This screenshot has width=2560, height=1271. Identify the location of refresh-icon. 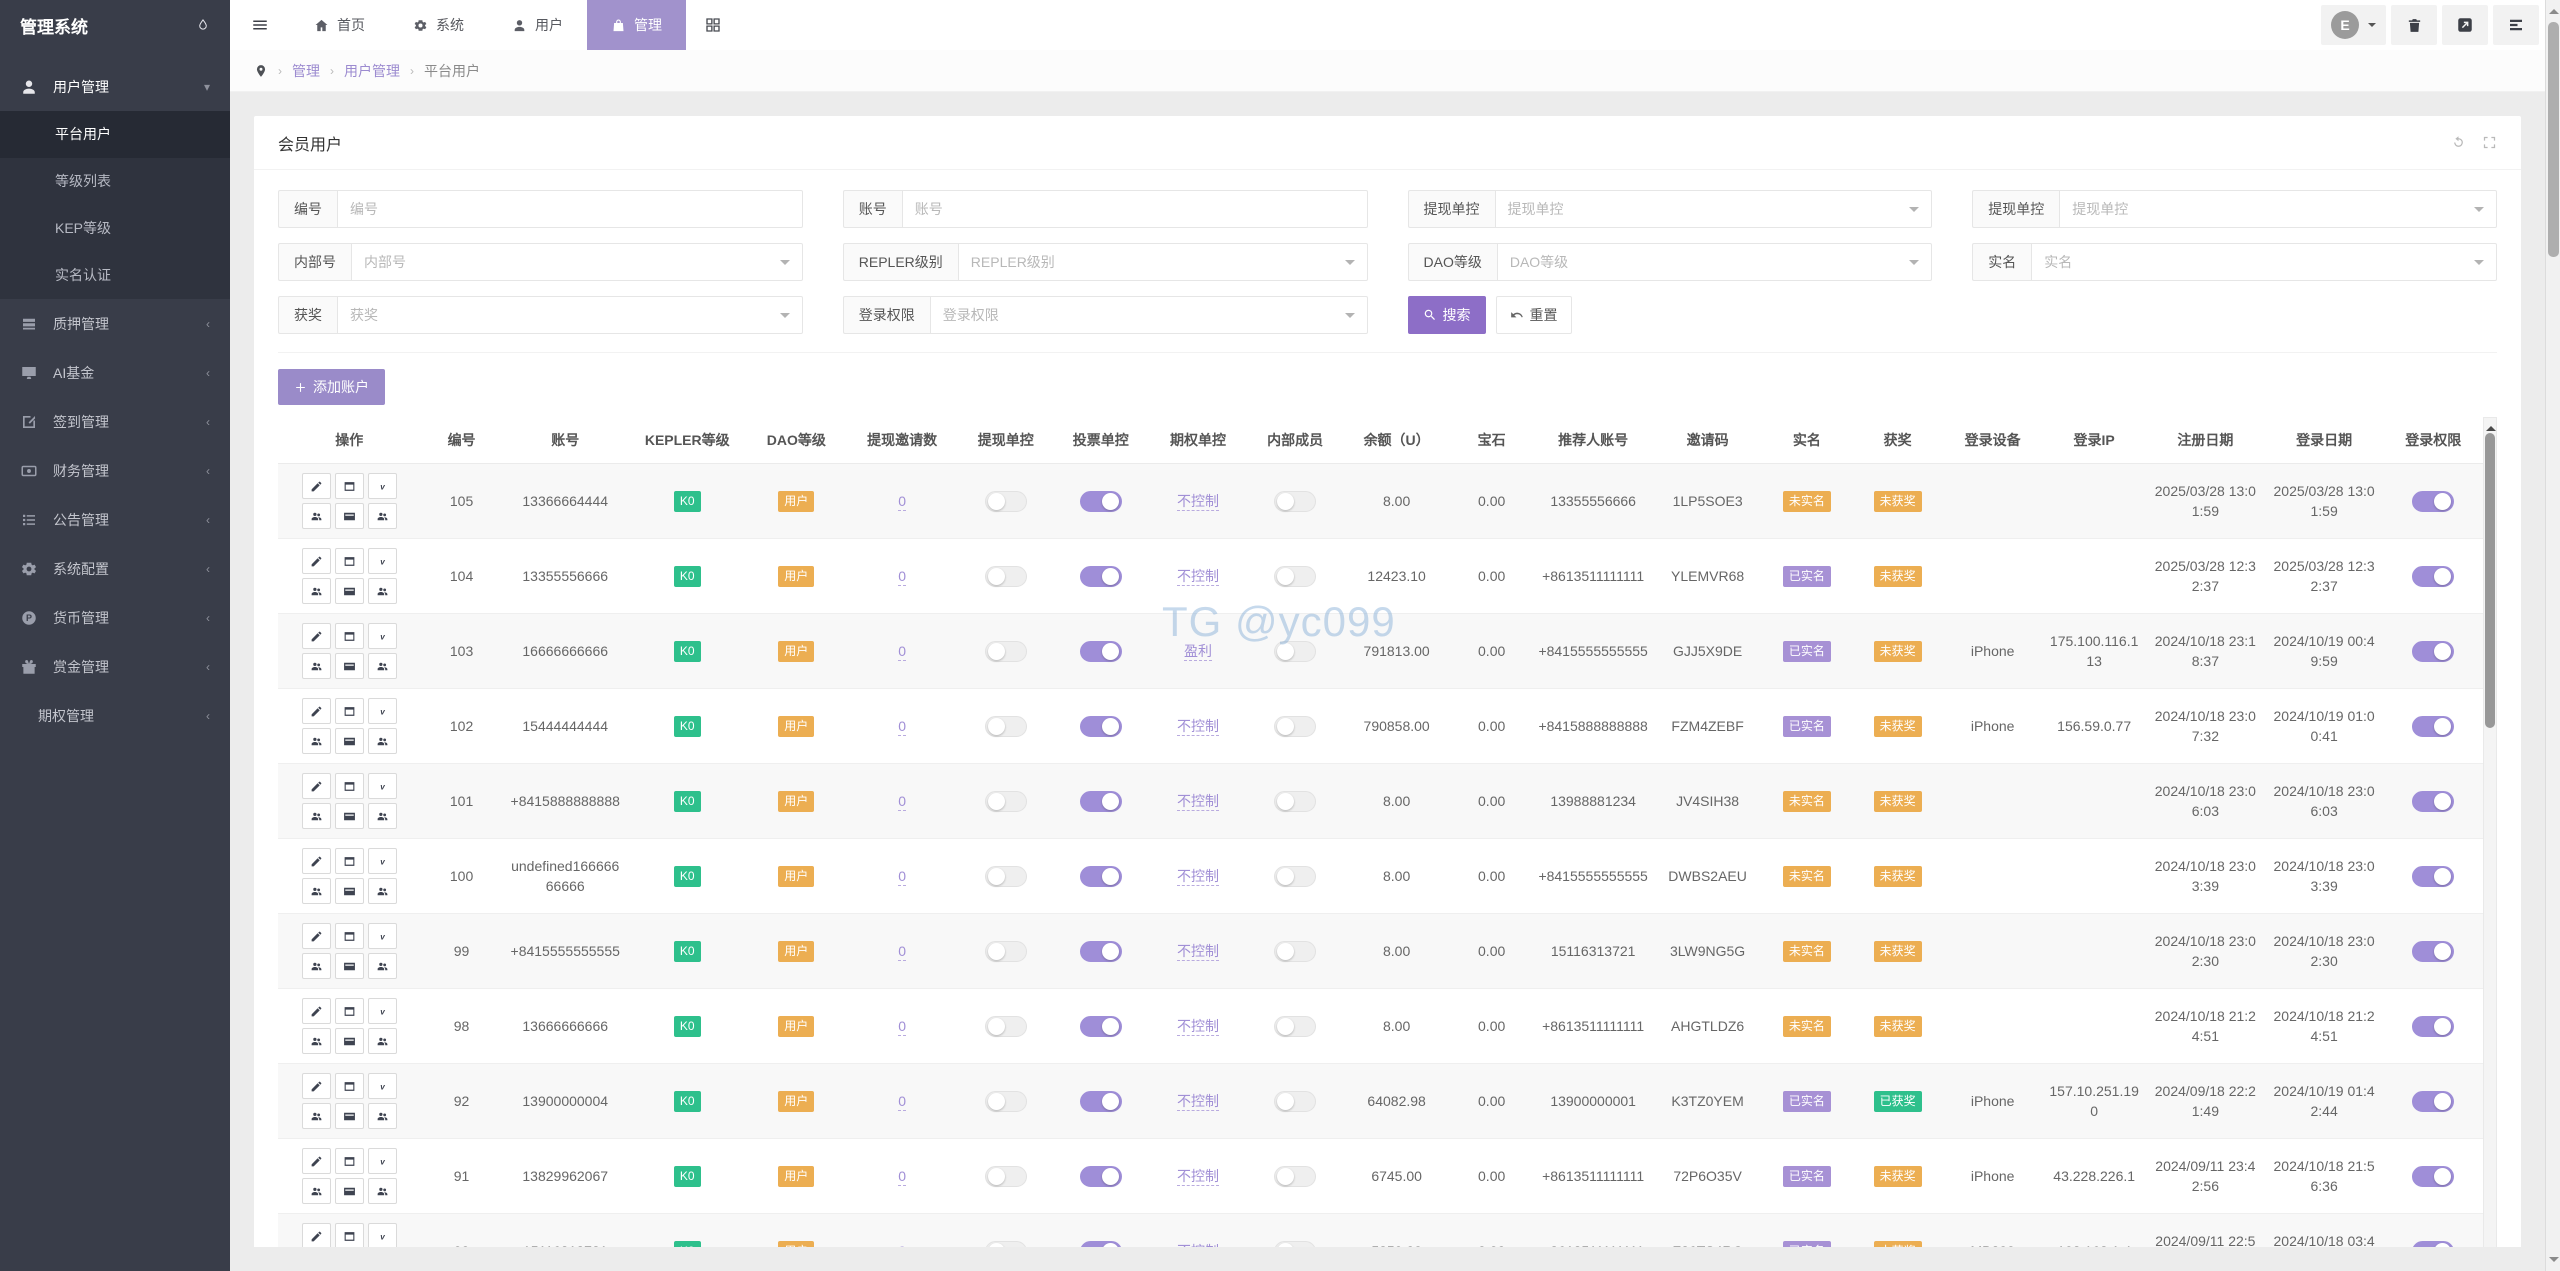
(2458, 142).